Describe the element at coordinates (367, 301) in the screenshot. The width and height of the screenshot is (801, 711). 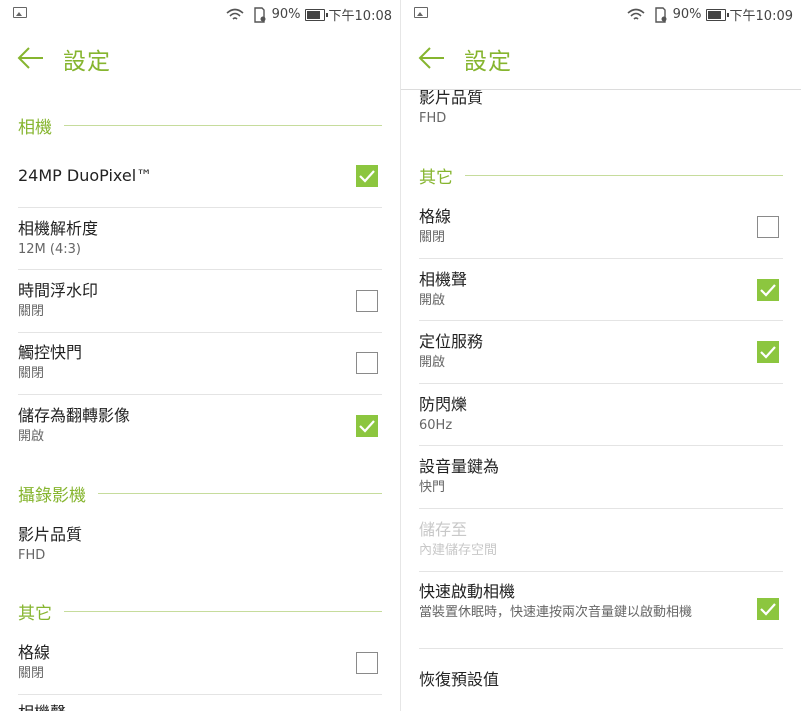
I see `checkbox-timestamp-watermark` at that location.